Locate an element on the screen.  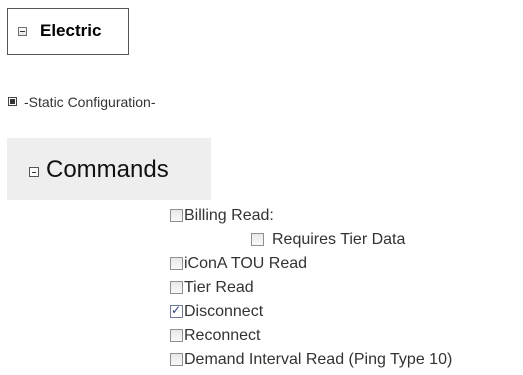
tier-read-checkbox is located at coordinates (176, 287).